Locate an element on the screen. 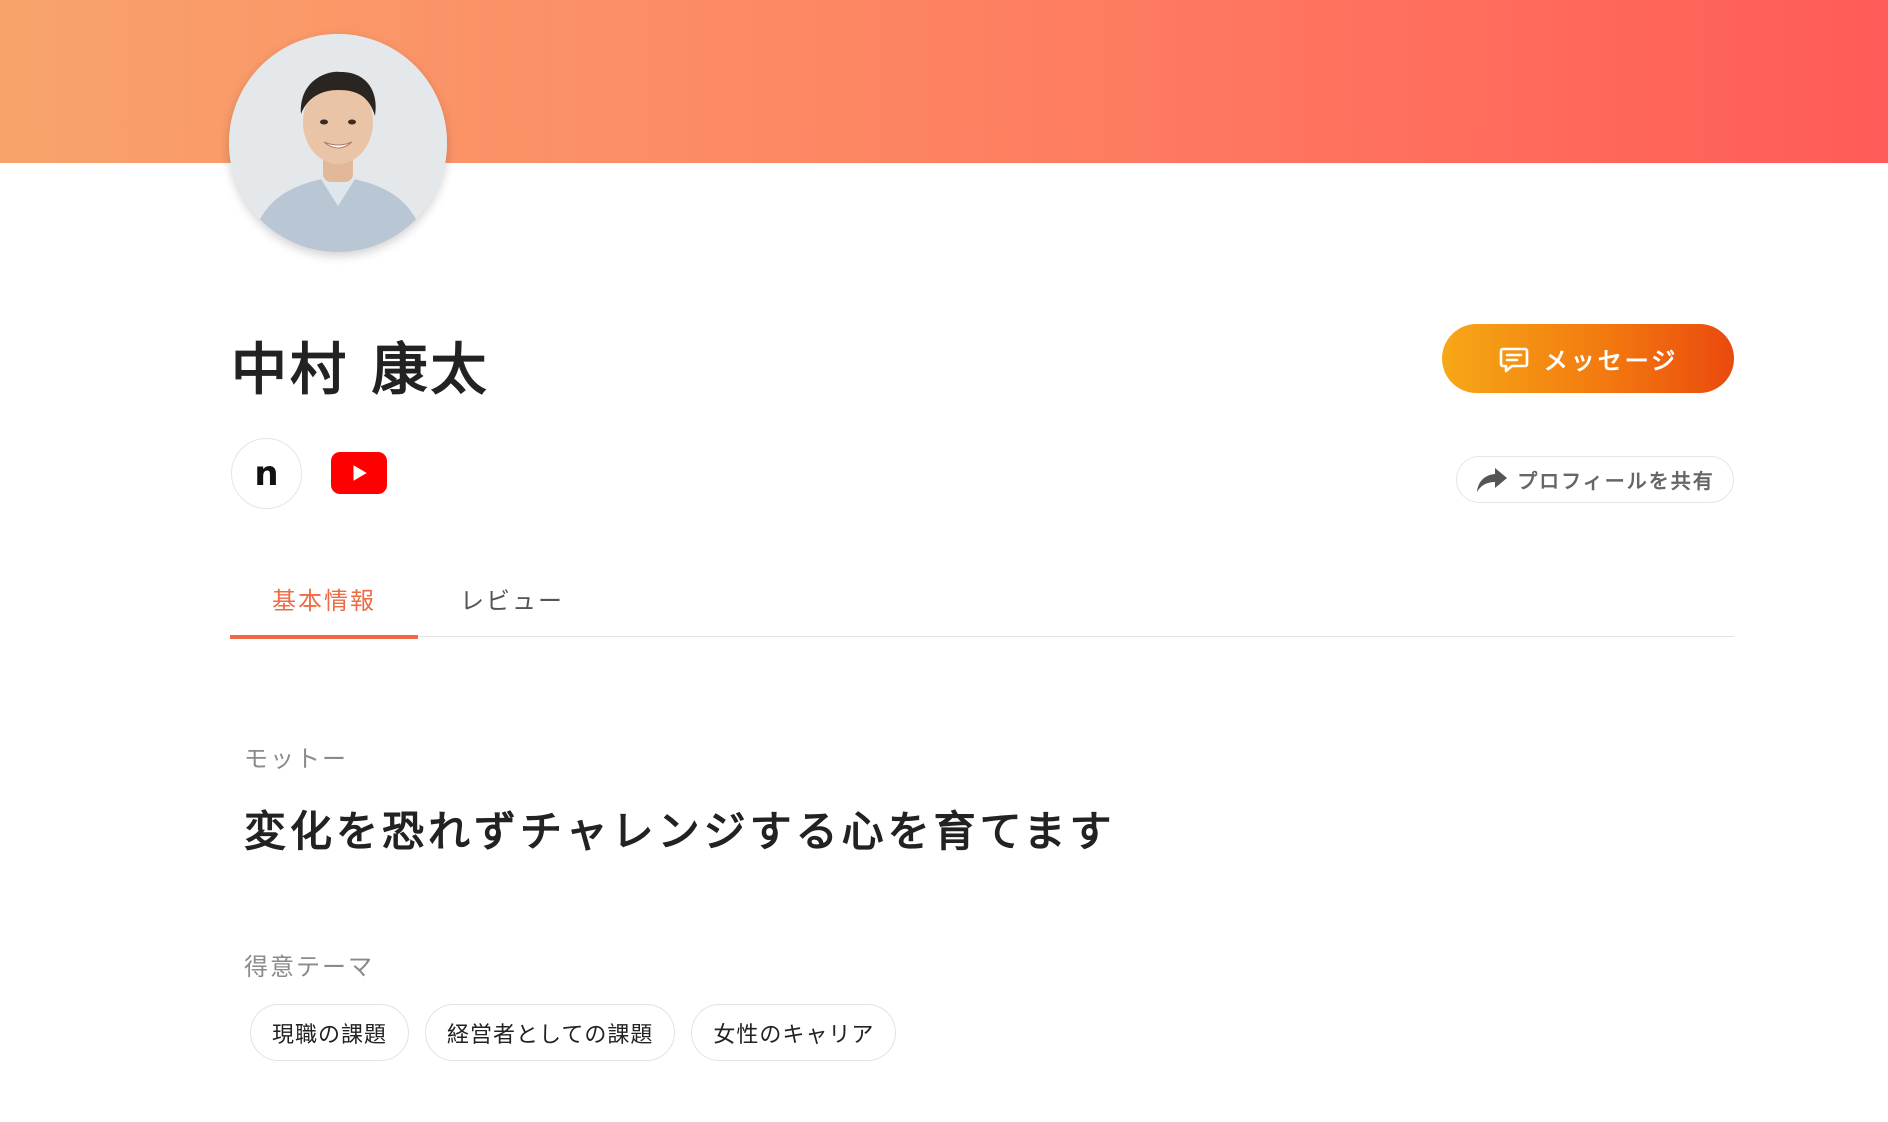  theme-chip: 経営者としての課題 is located at coordinates (550, 1032).